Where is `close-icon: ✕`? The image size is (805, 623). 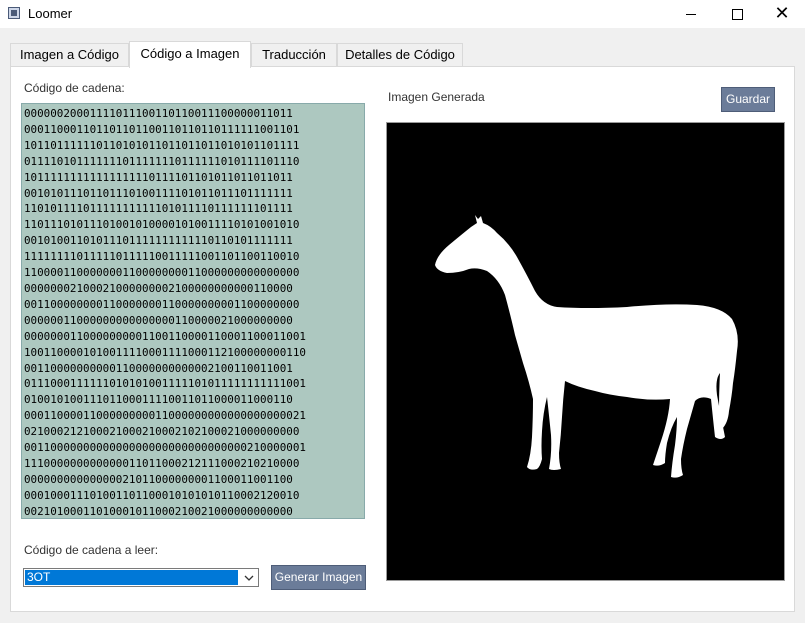
close-icon: ✕ is located at coordinates (782, 13).